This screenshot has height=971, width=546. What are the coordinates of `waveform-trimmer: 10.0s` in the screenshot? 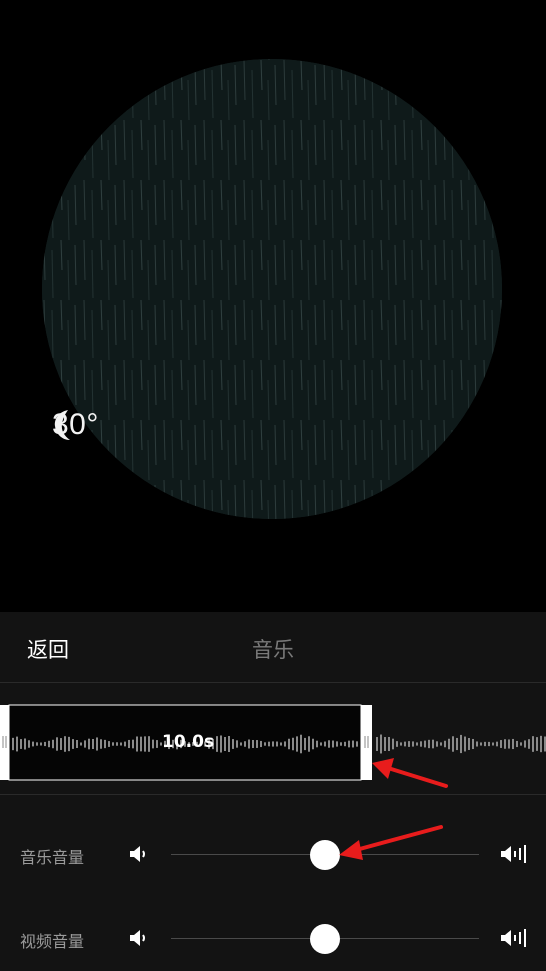 It's located at (273, 744).